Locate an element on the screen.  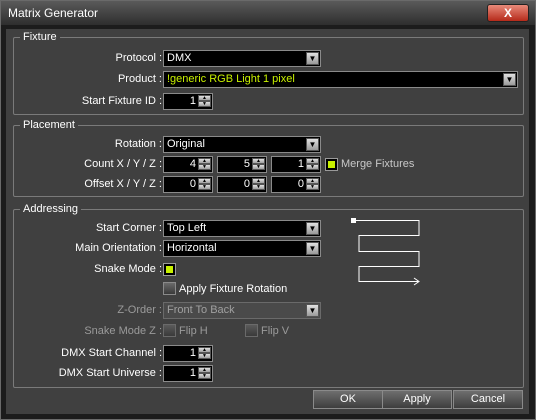
z-order-value: Front To Back is located at coordinates (201, 310).